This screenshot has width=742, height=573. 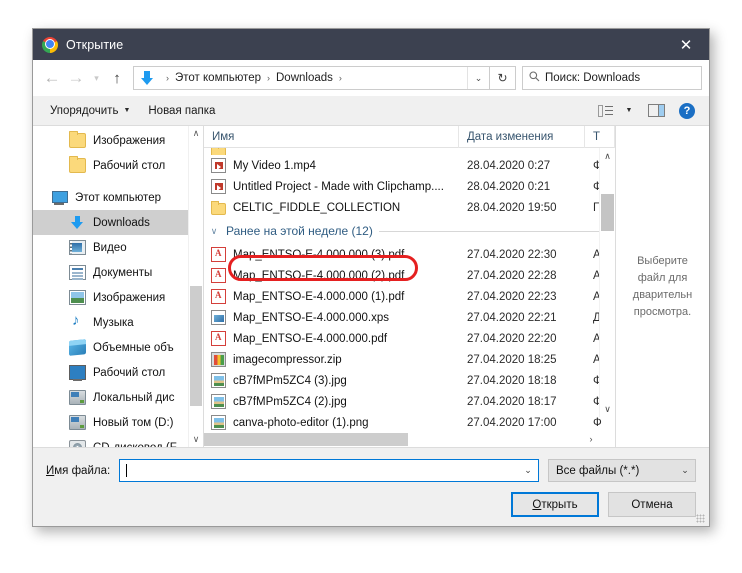 What do you see at coordinates (522, 136) in the screenshot?
I see `column-header-date: ⌄ Дата изменения` at bounding box center [522, 136].